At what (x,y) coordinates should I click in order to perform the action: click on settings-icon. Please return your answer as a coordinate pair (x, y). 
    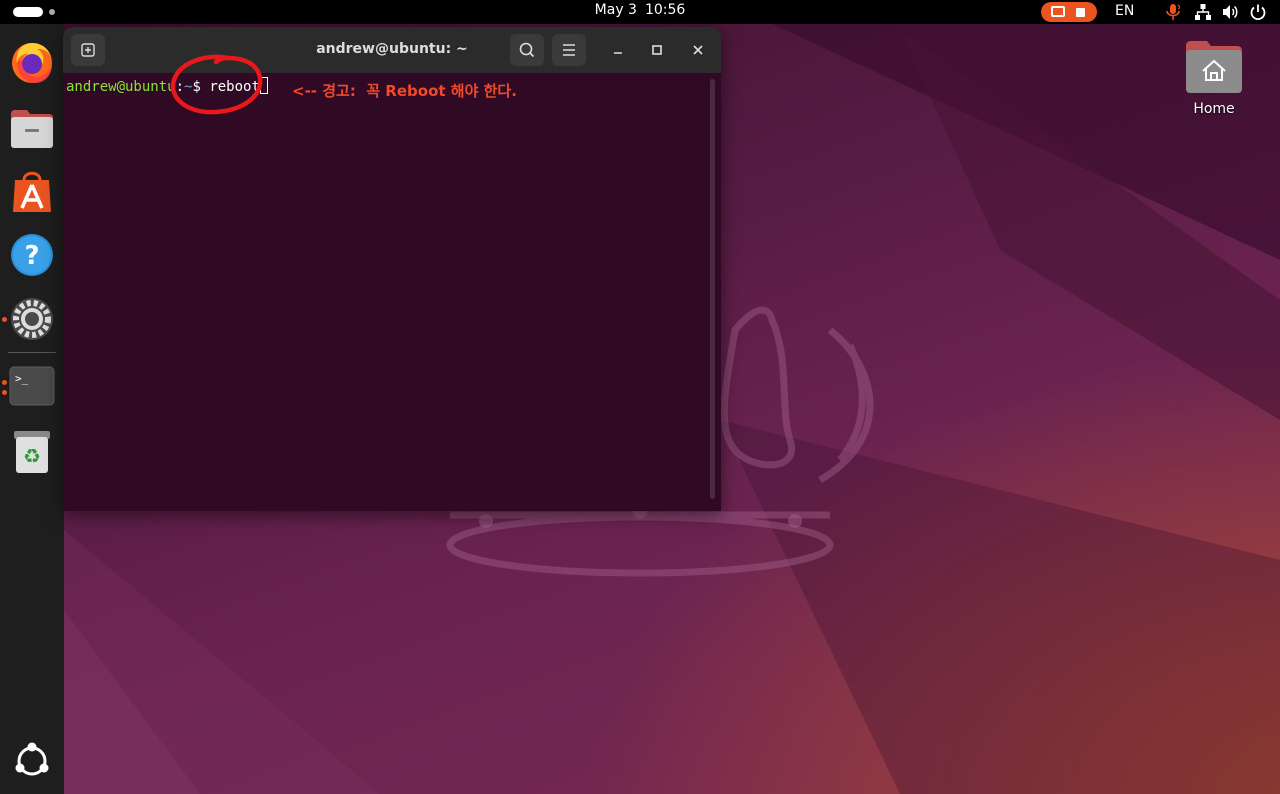
    Looking at the image, I should click on (32, 319).